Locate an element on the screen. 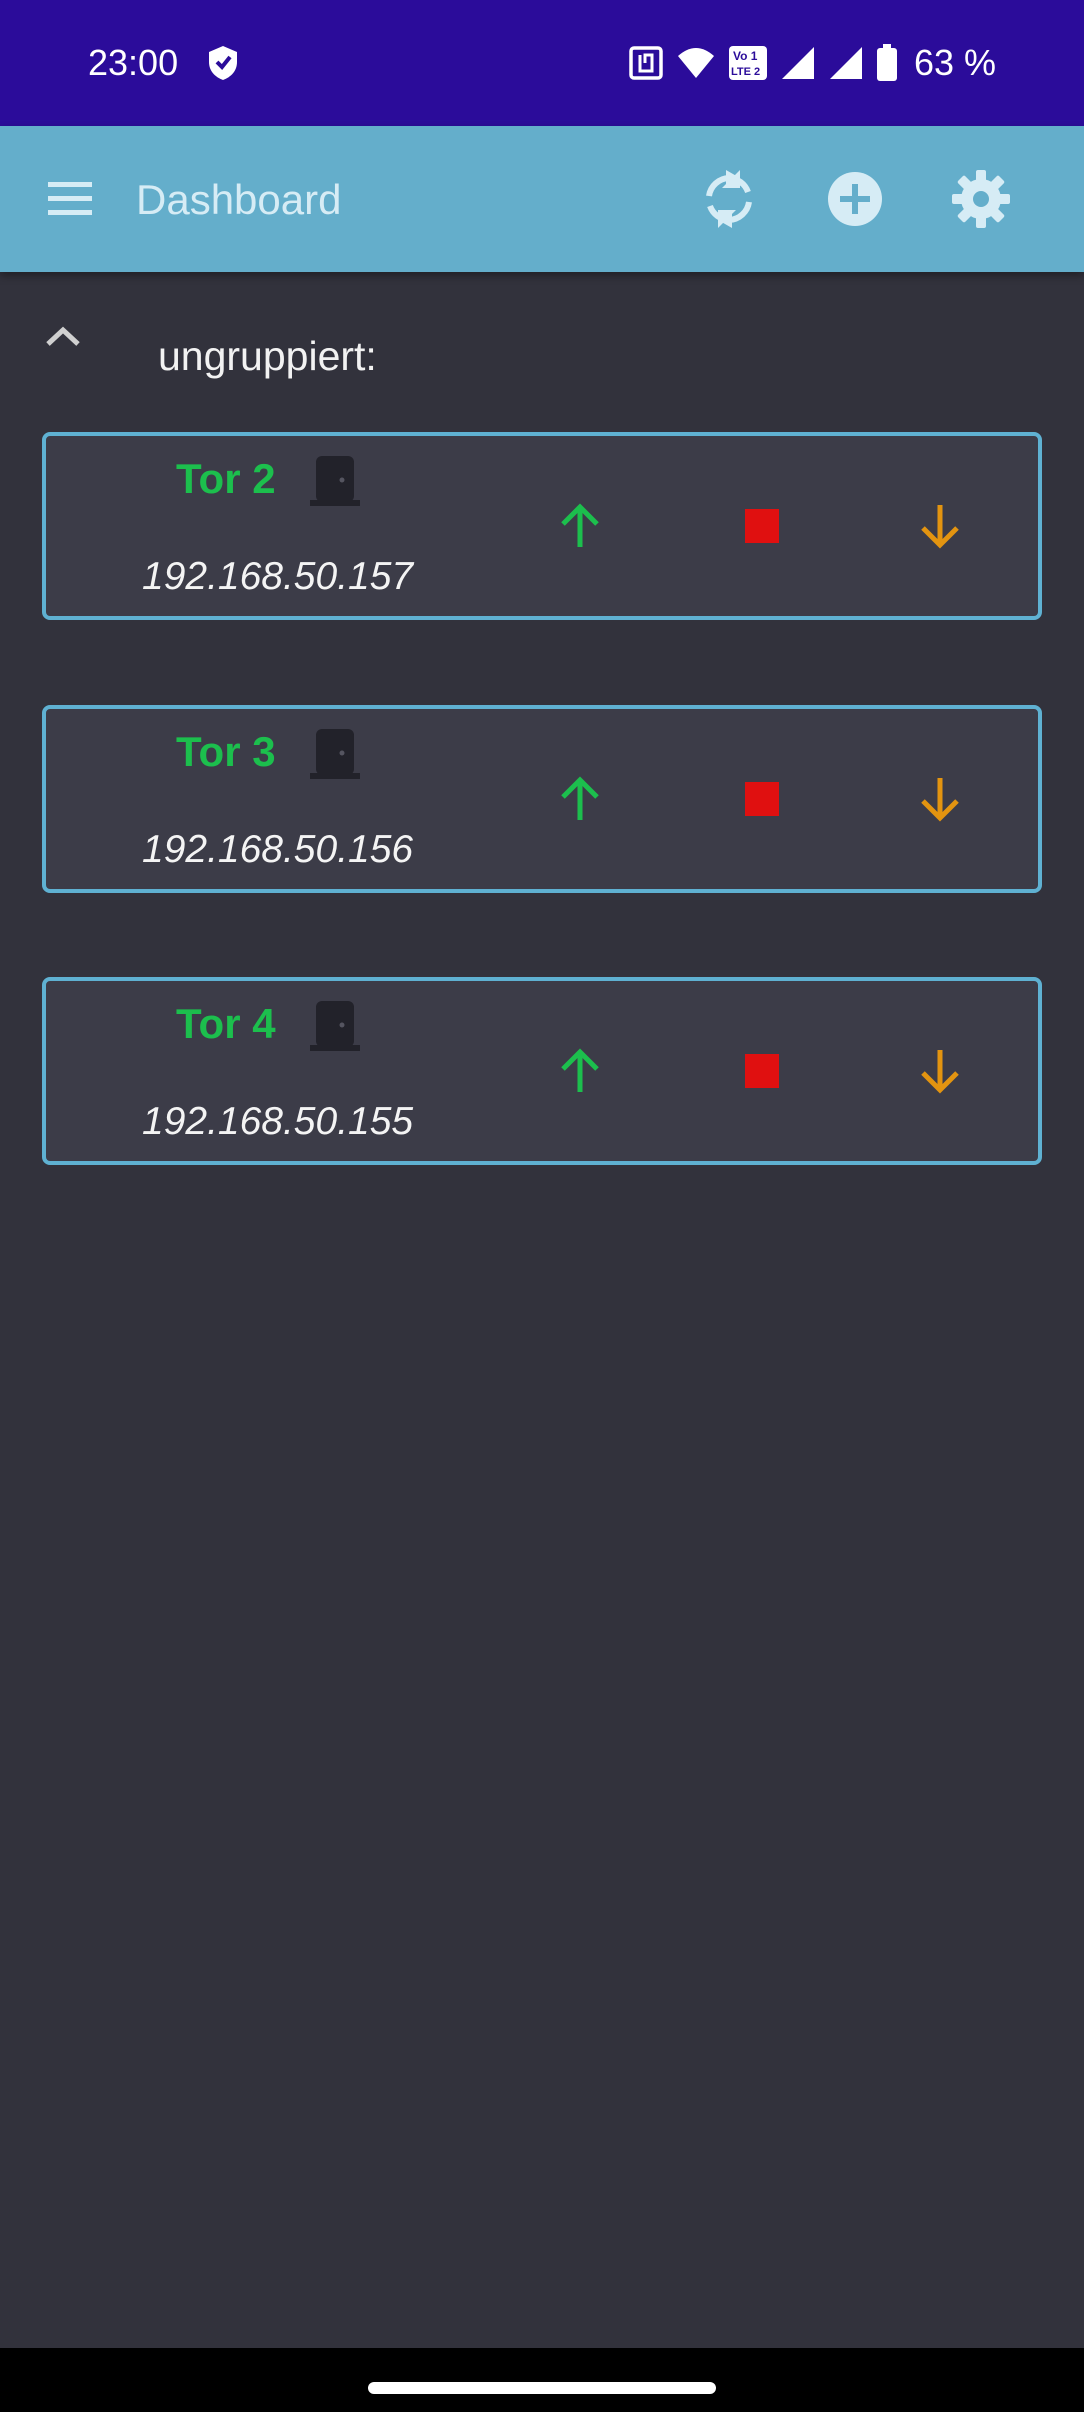 The width and height of the screenshot is (1084, 2412). settings-icon is located at coordinates (981, 199).